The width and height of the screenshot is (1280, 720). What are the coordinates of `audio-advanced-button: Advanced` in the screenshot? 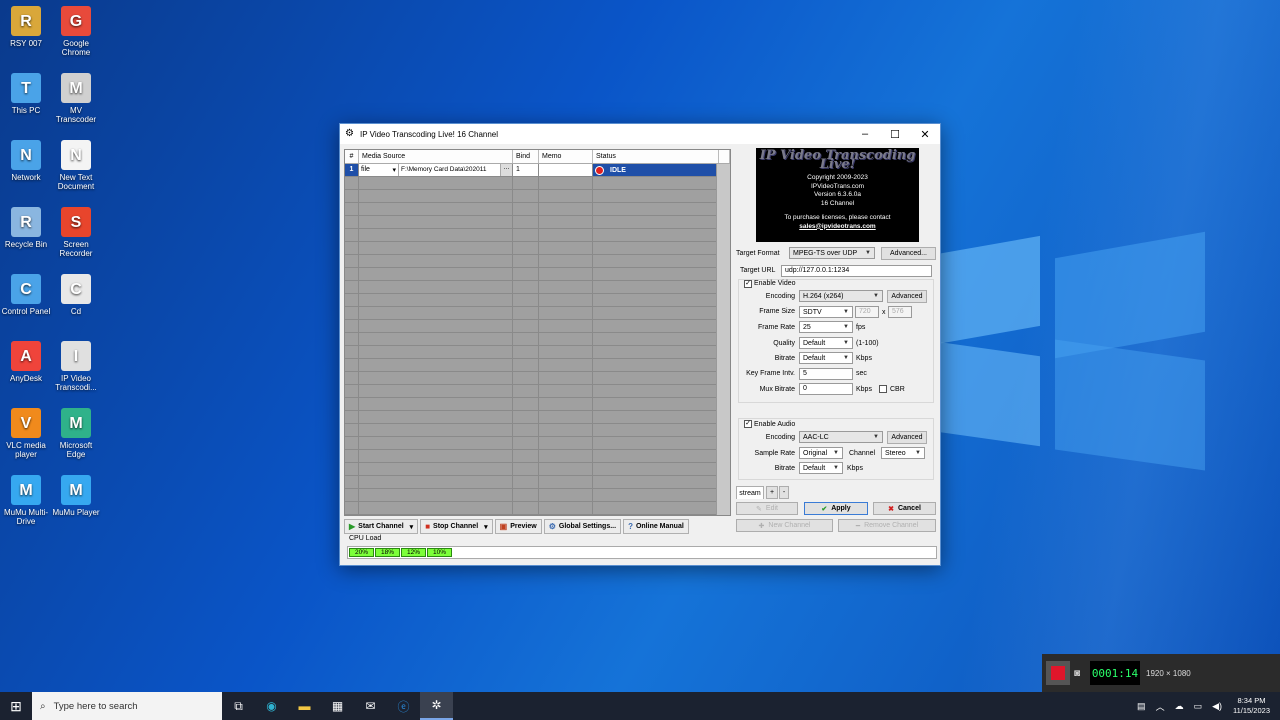 It's located at (907, 437).